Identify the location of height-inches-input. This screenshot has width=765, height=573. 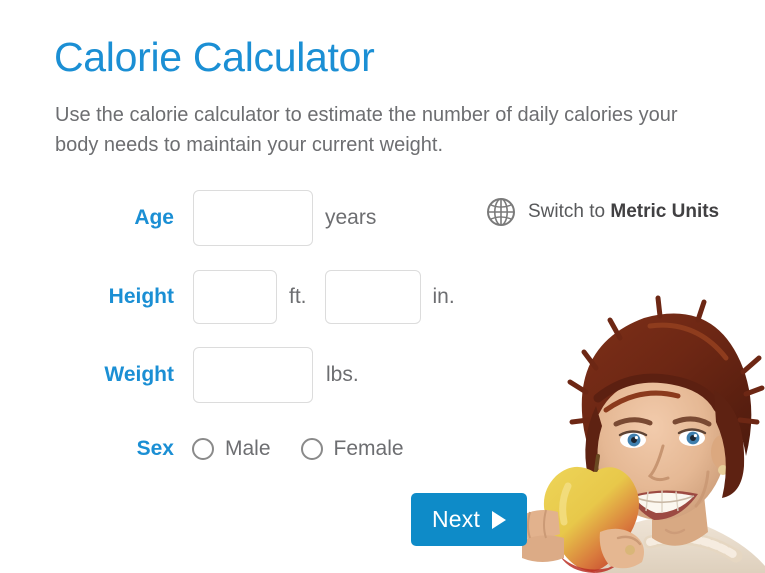
(372, 297).